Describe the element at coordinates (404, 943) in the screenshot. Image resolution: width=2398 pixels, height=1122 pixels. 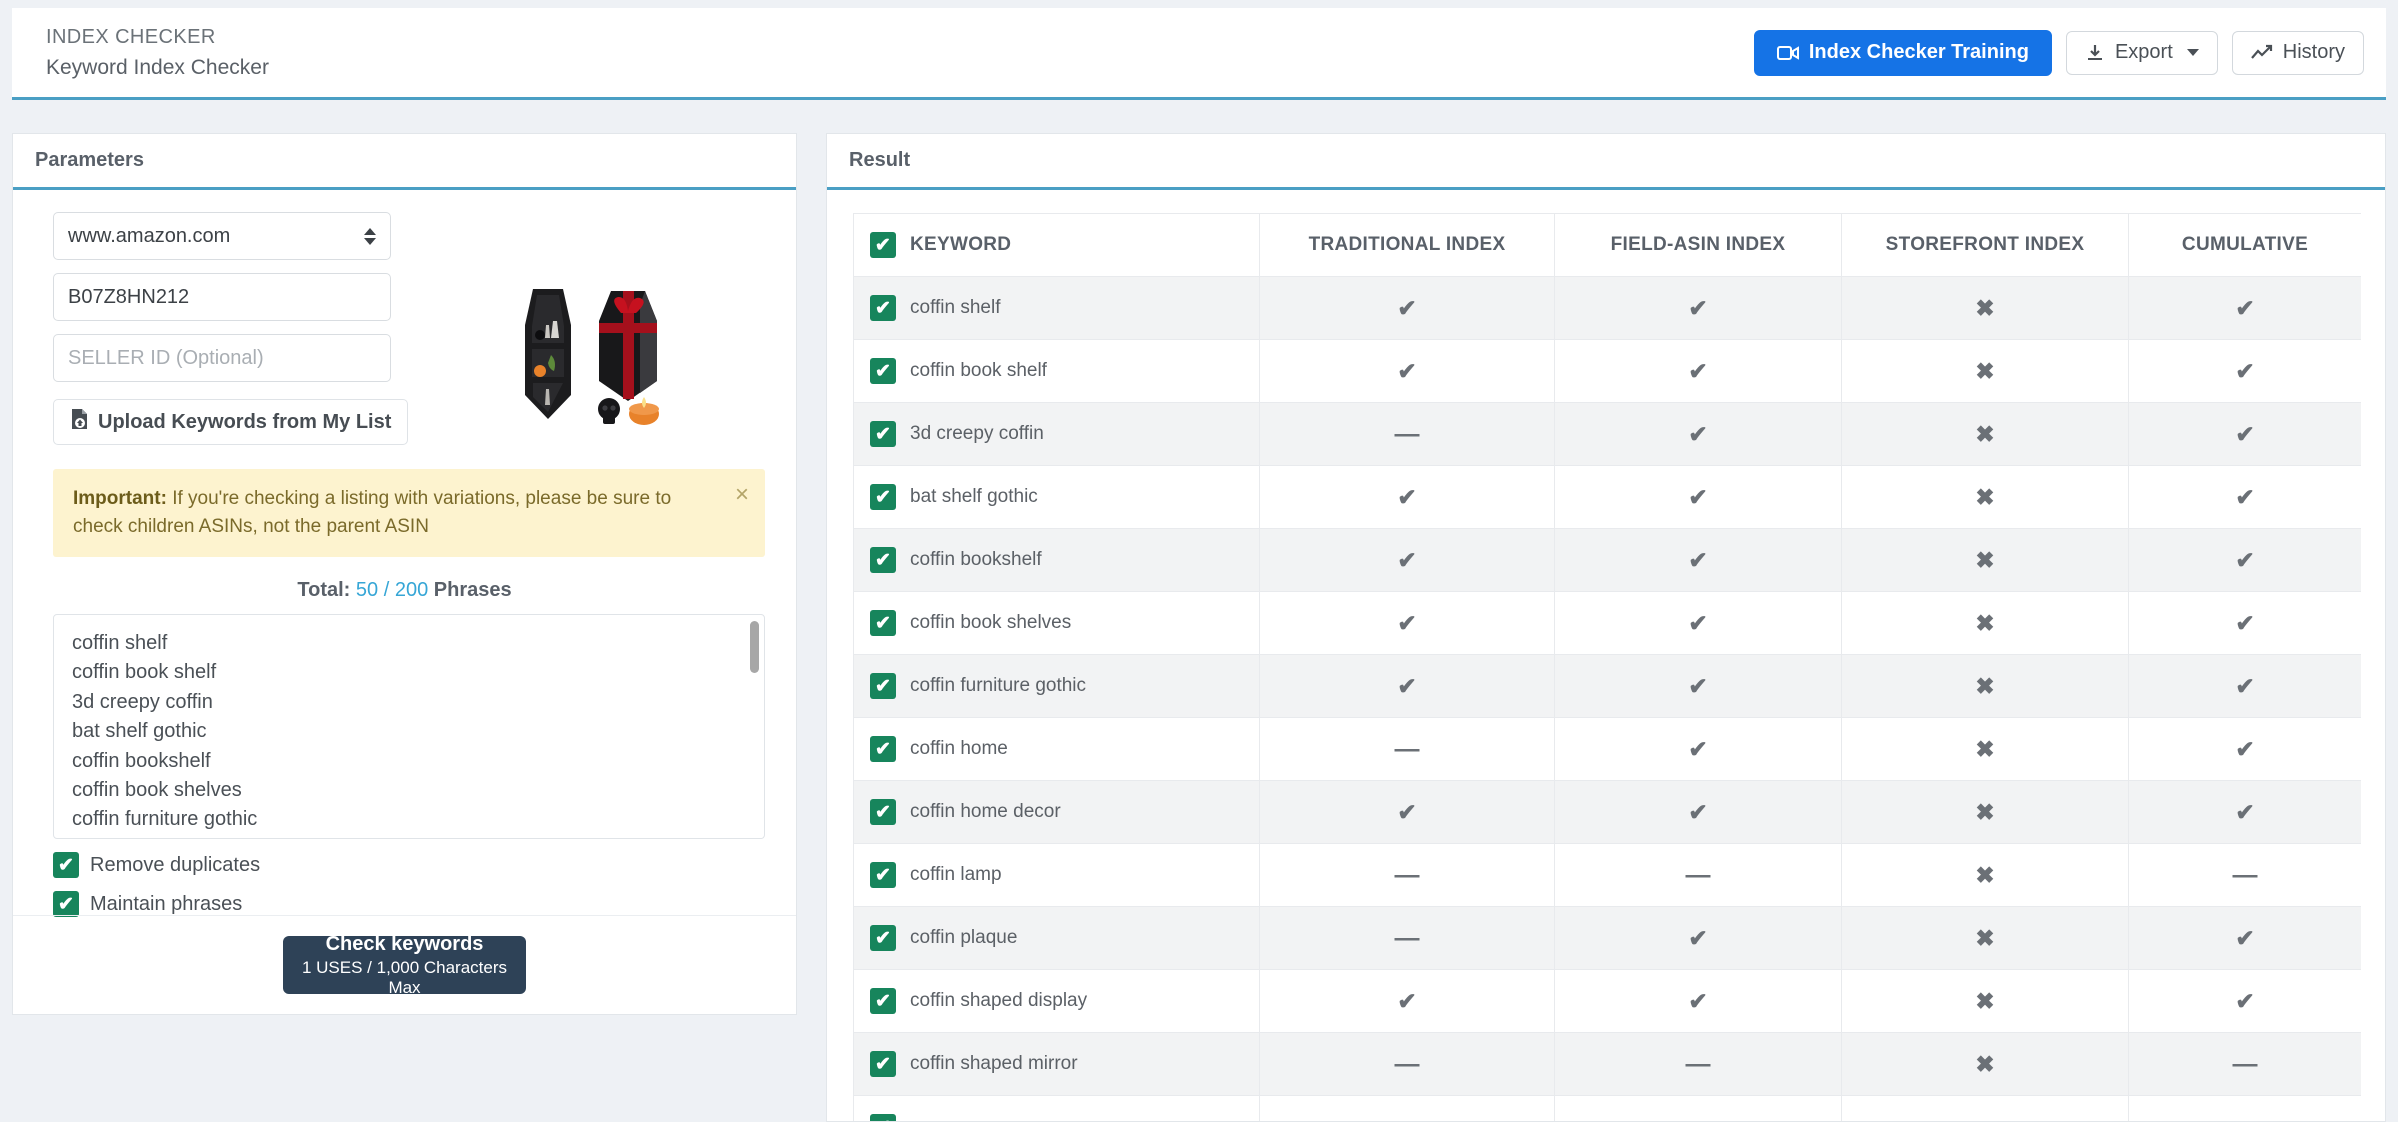
I see `check-keywords-label: Check keywords` at that location.